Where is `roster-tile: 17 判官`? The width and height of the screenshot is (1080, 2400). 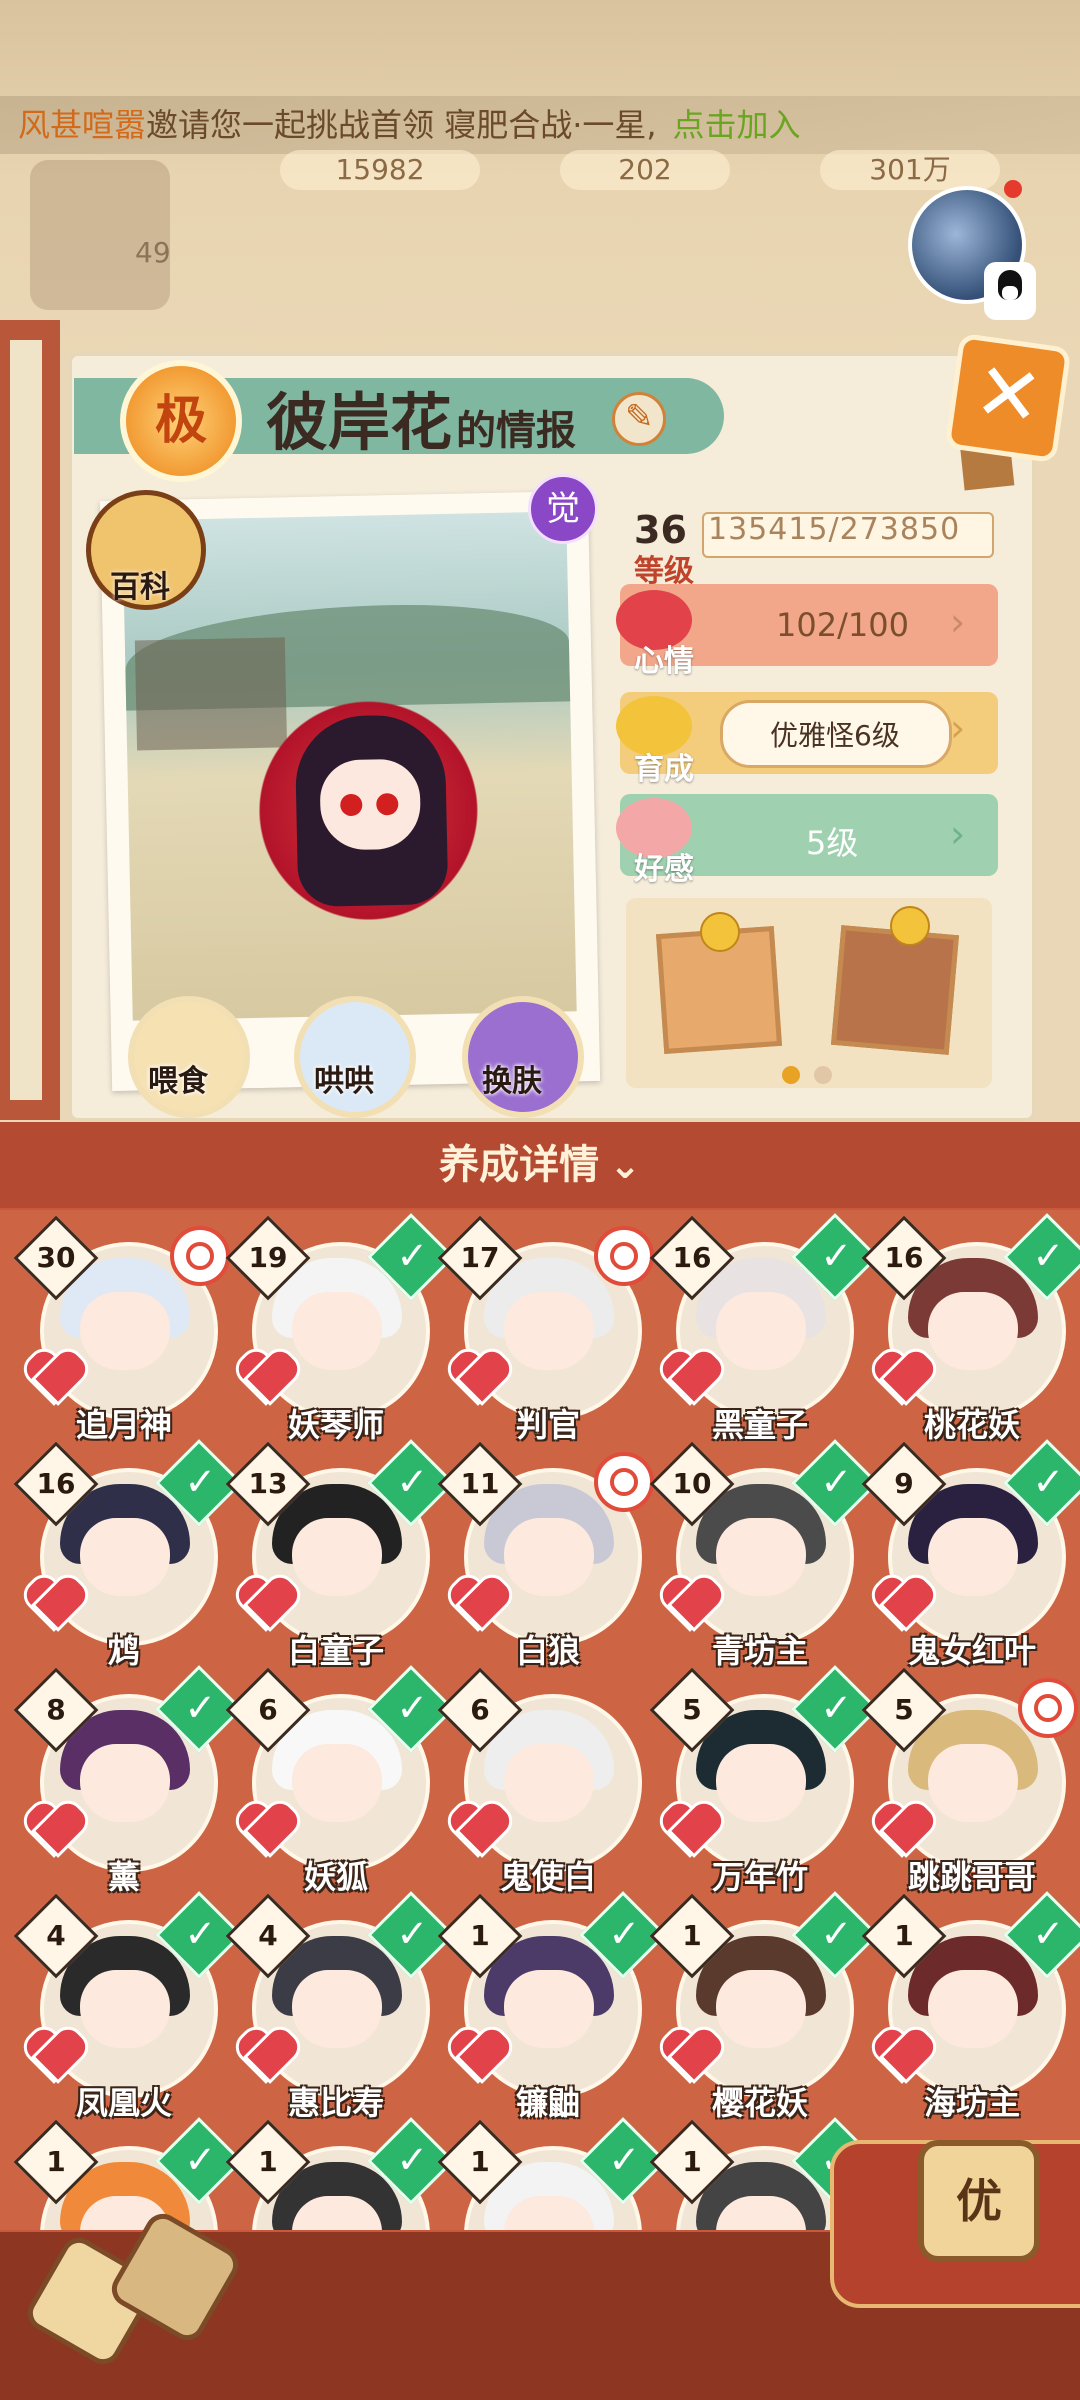
roster-tile: 17 判官 is located at coordinates (545, 1331).